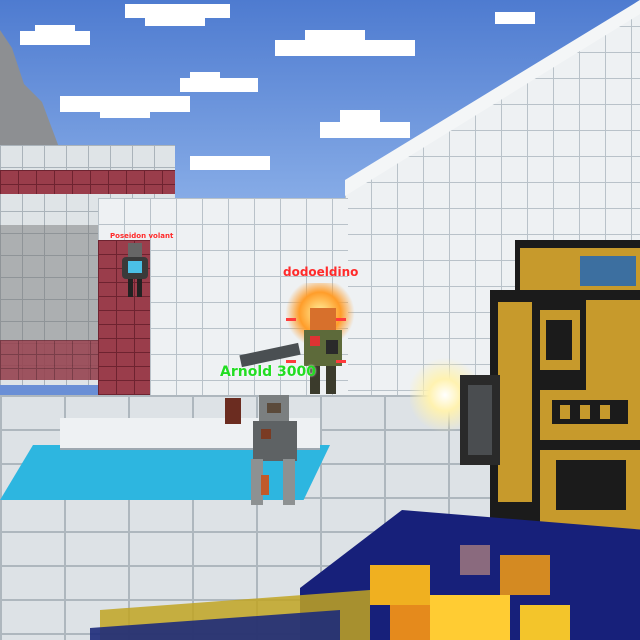 This screenshot has width=640, height=640. Describe the element at coordinates (233, 411) in the screenshot. I see `floating-debris` at that location.